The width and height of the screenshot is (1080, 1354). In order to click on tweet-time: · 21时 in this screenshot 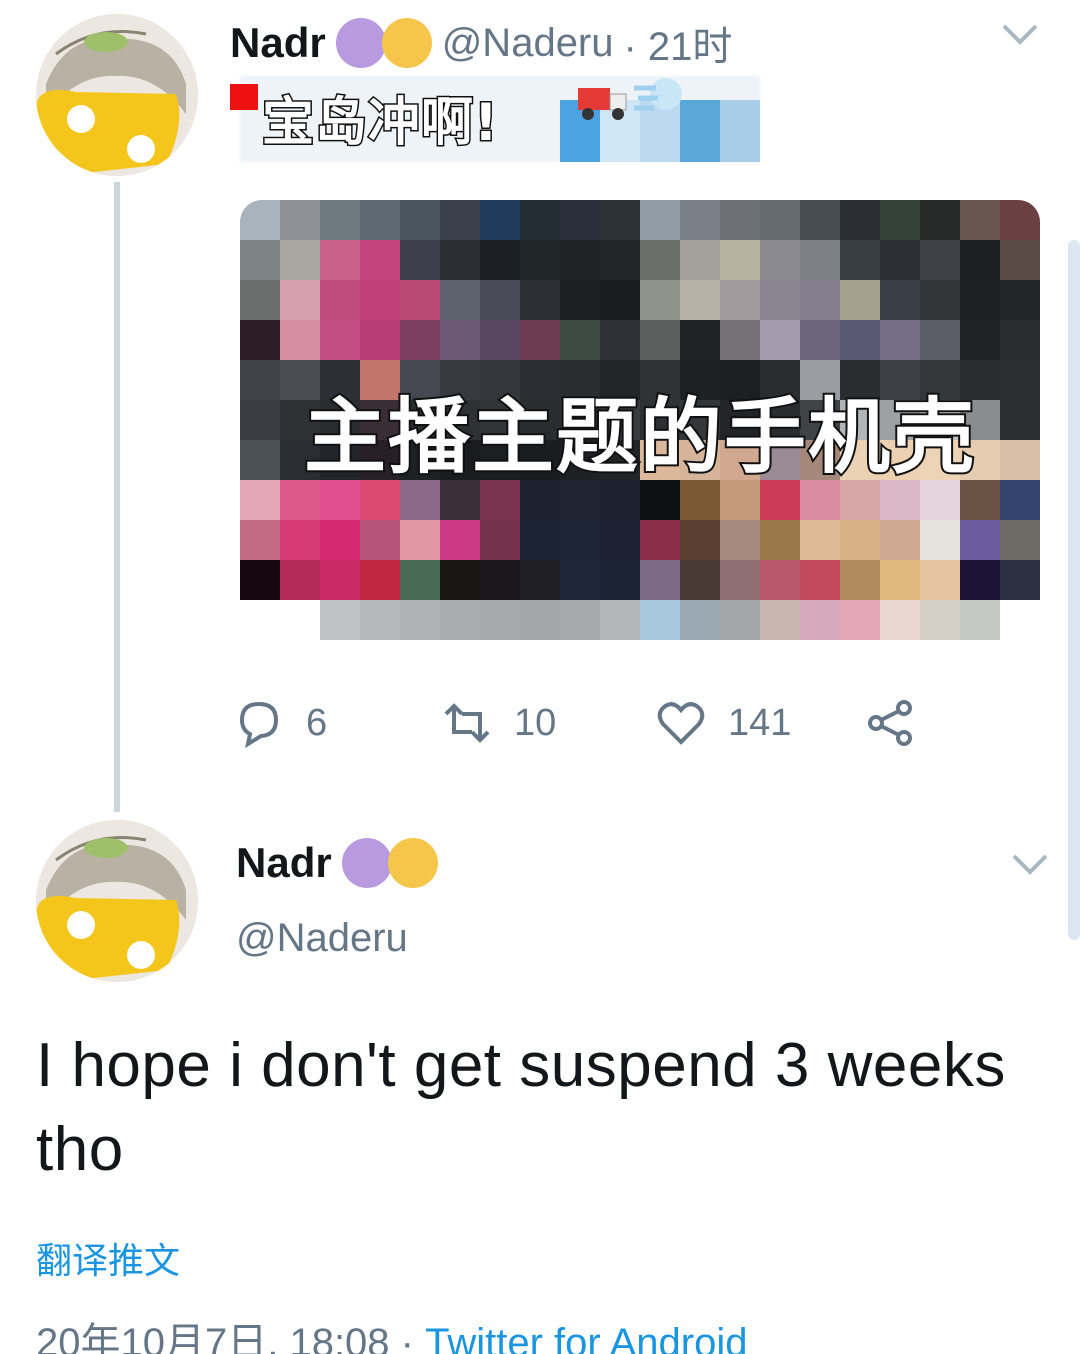, I will do `click(678, 43)`.